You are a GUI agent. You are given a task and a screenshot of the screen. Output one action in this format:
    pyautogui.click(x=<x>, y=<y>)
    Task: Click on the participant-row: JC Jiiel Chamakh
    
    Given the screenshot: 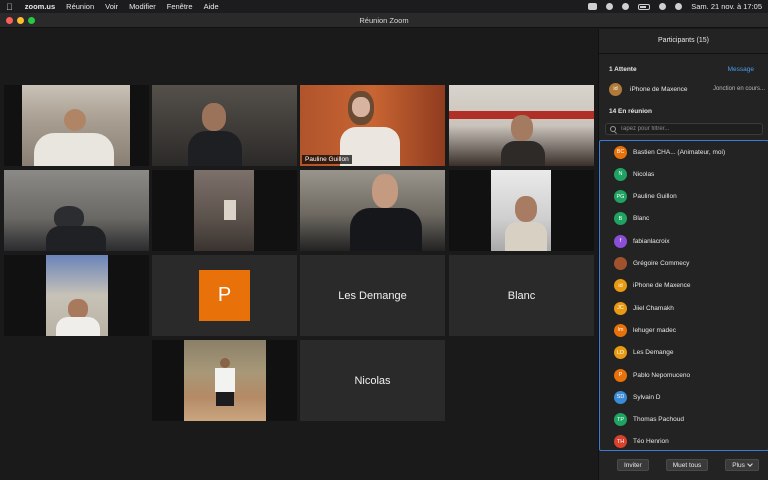 What is the action you would take?
    pyautogui.click(x=689, y=308)
    